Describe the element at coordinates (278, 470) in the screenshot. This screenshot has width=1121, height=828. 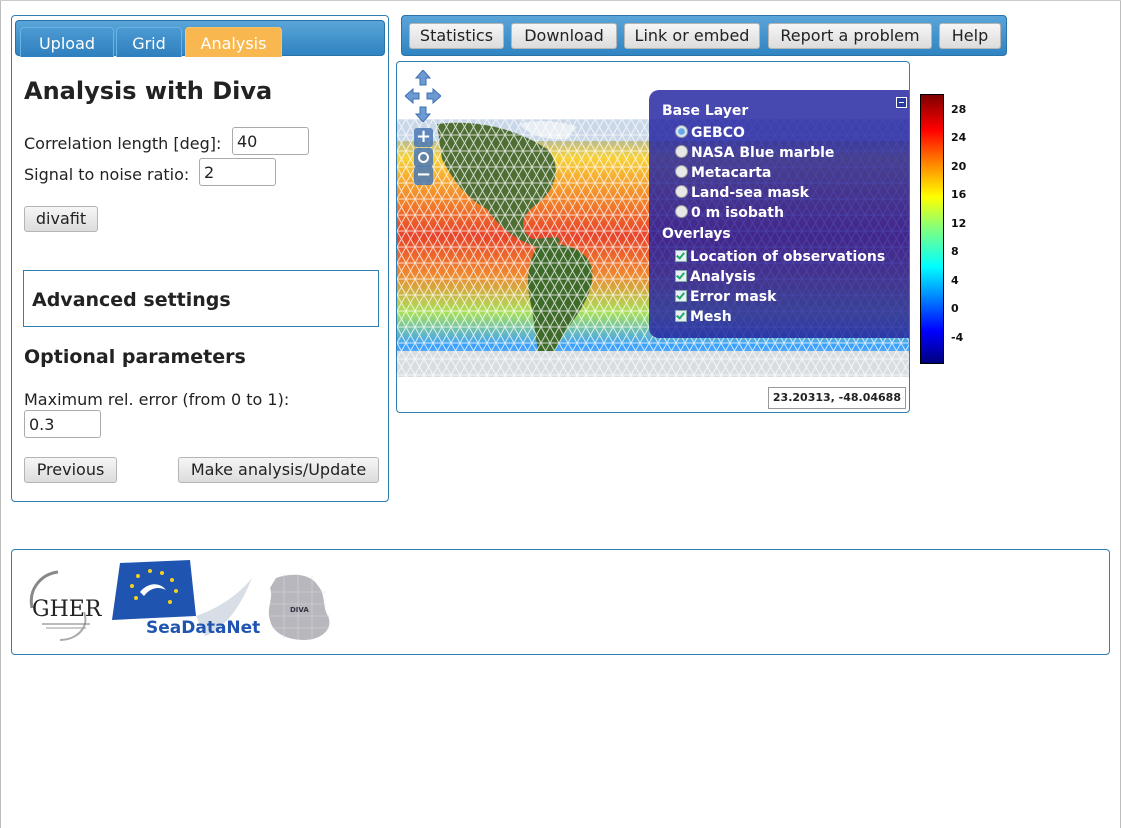
I see `make-analysis-button: Make analysis/Update` at that location.